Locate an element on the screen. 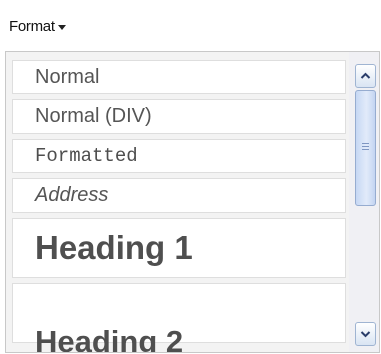 This screenshot has width=381, height=354. grip-icon is located at coordinates (365, 146).